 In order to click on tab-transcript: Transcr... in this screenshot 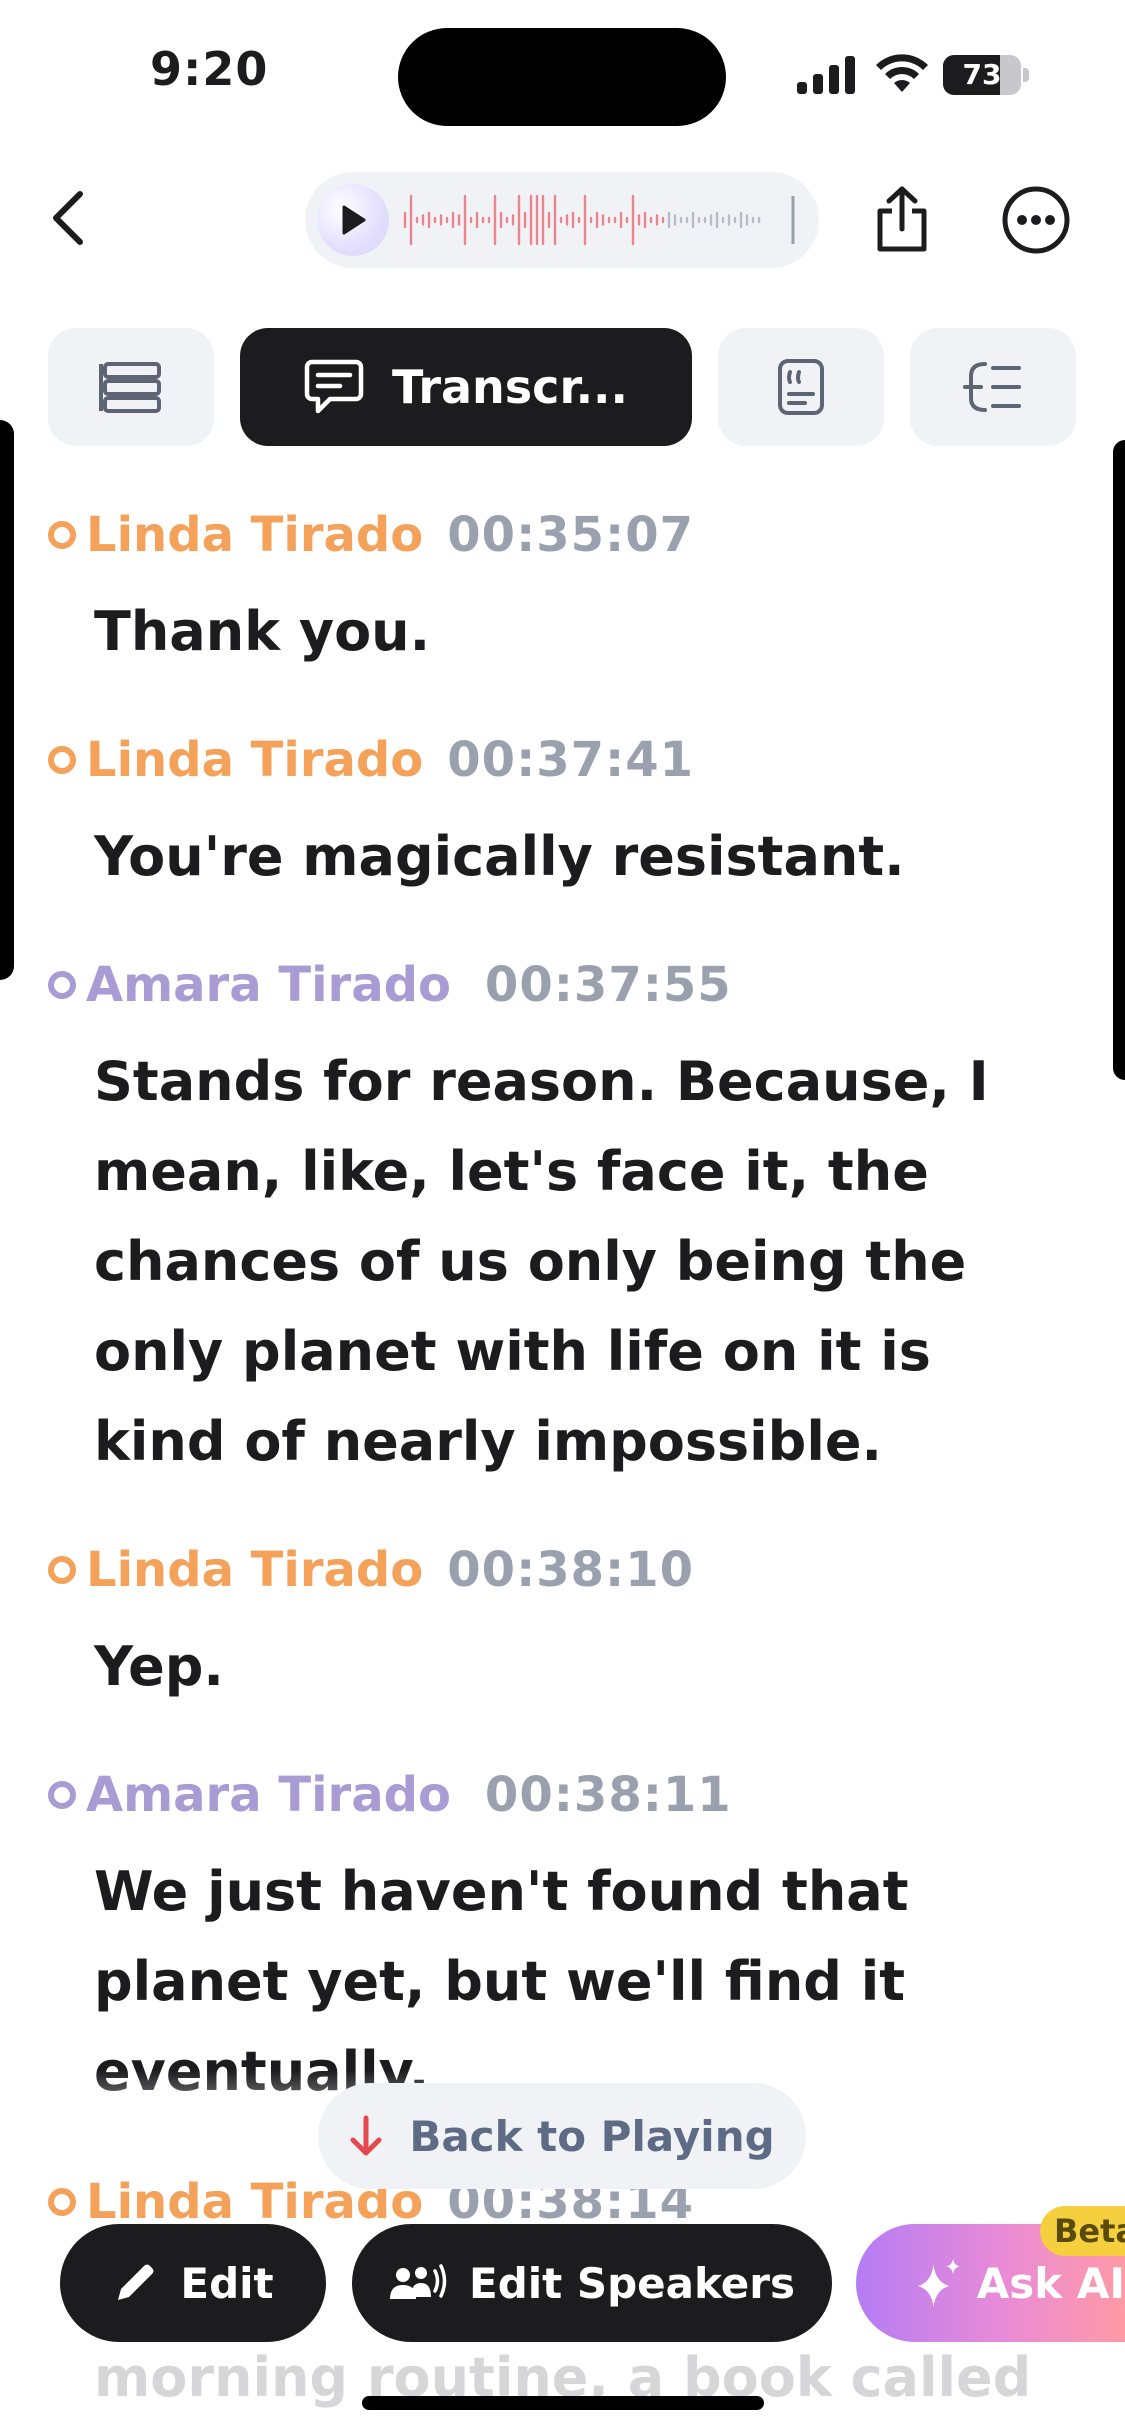, I will do `click(466, 387)`.